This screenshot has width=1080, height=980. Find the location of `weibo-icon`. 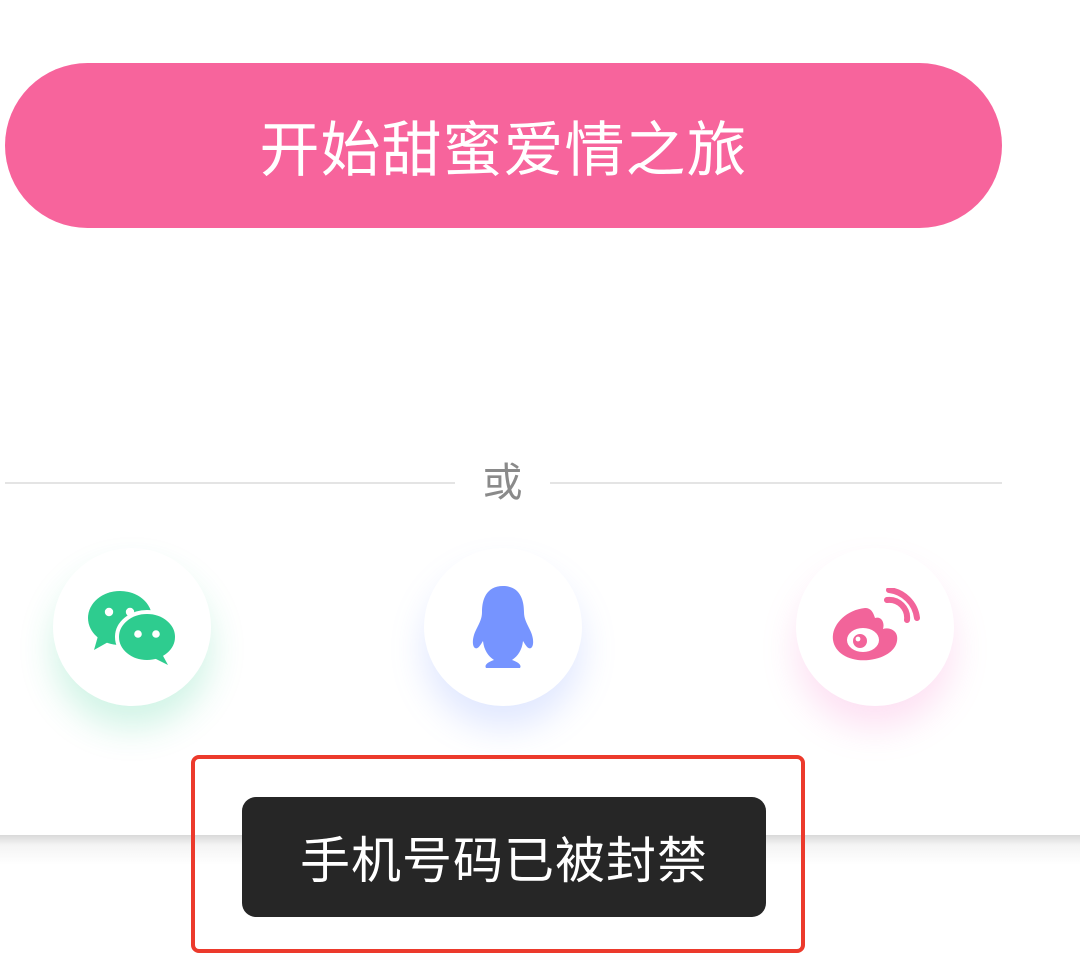

weibo-icon is located at coordinates (875, 627).